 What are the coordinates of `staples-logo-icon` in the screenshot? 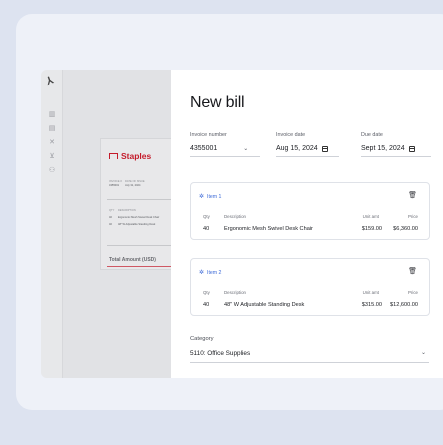 It's located at (113, 156).